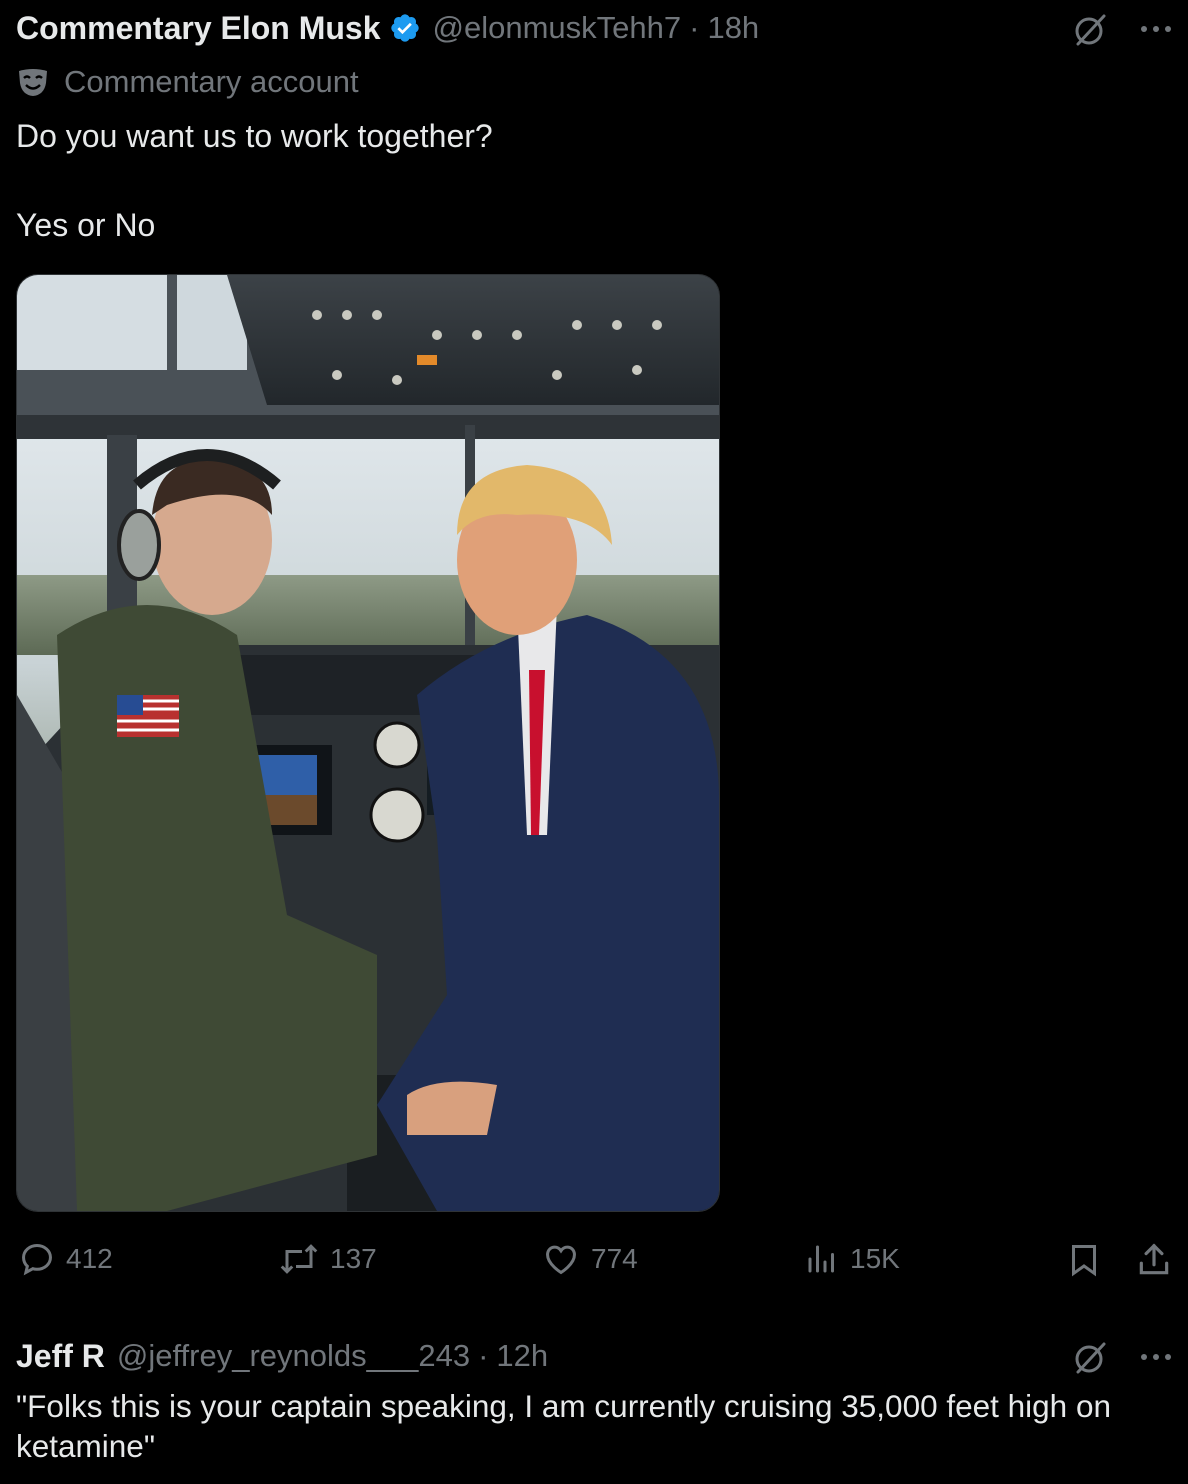  I want to click on tweet-text-line1: Do you want us to work together?, so click(254, 136).